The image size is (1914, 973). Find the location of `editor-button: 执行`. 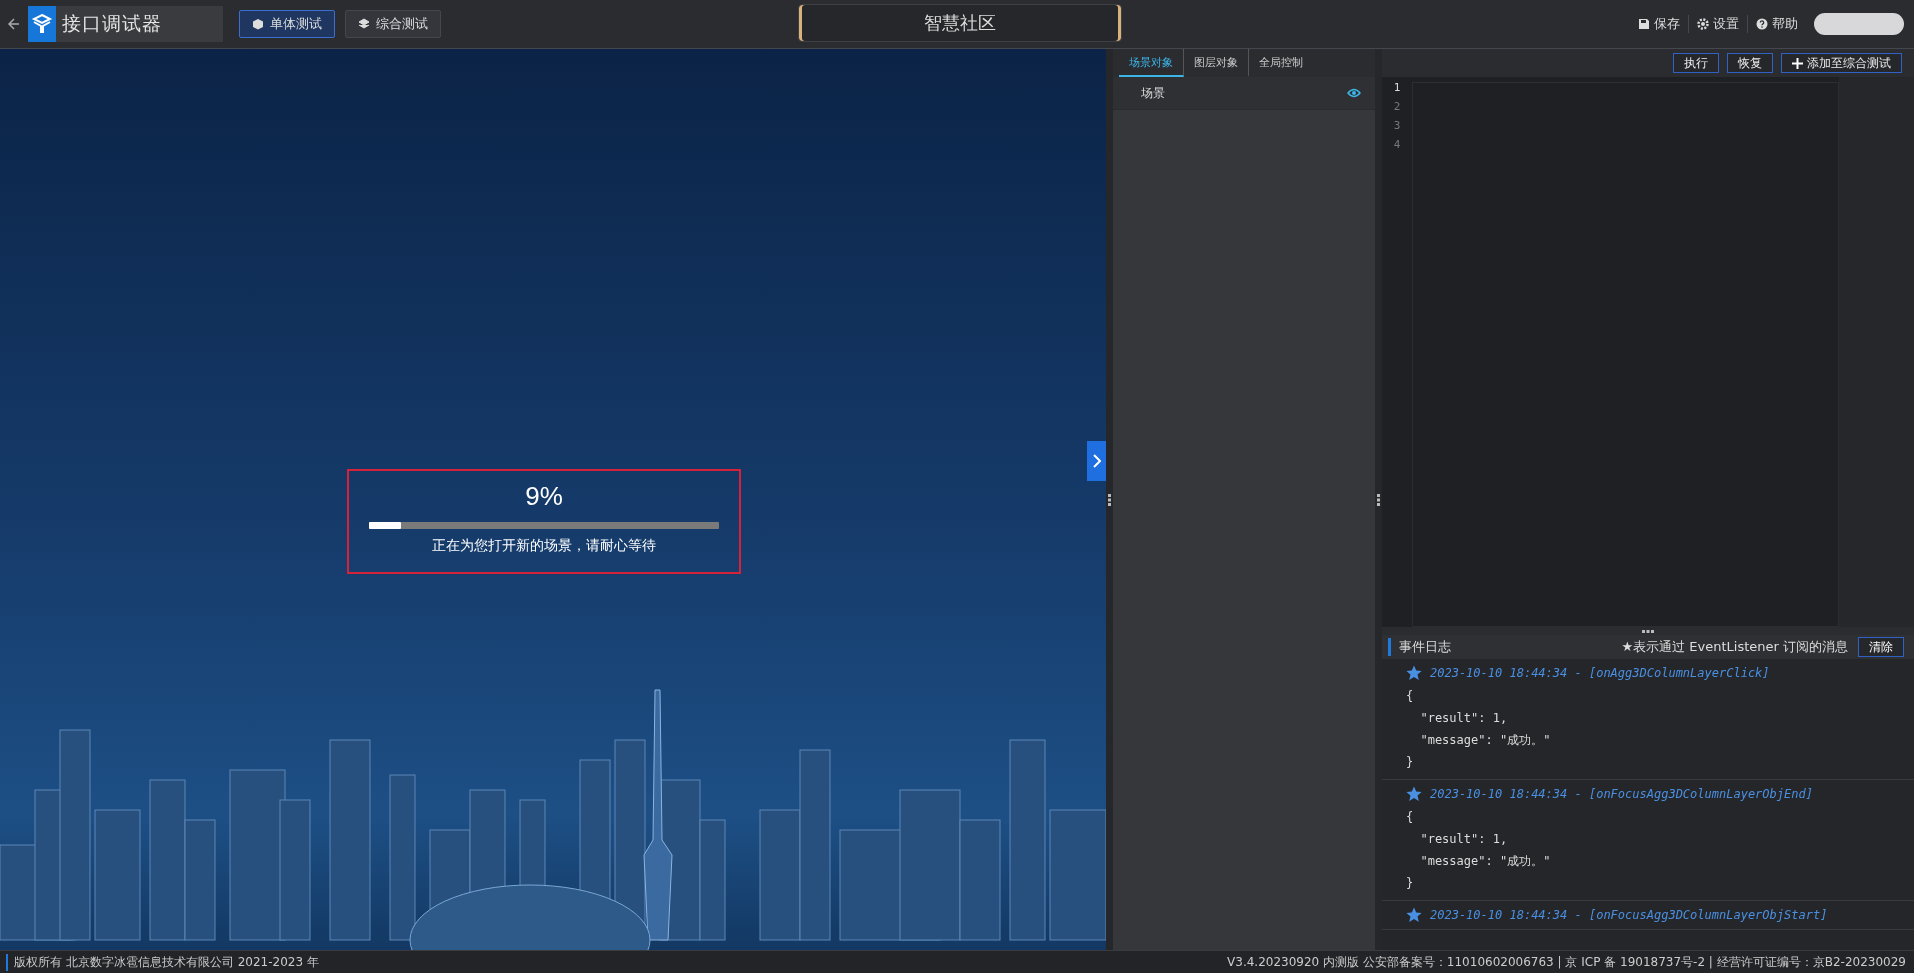

editor-button: 执行 is located at coordinates (1696, 63).